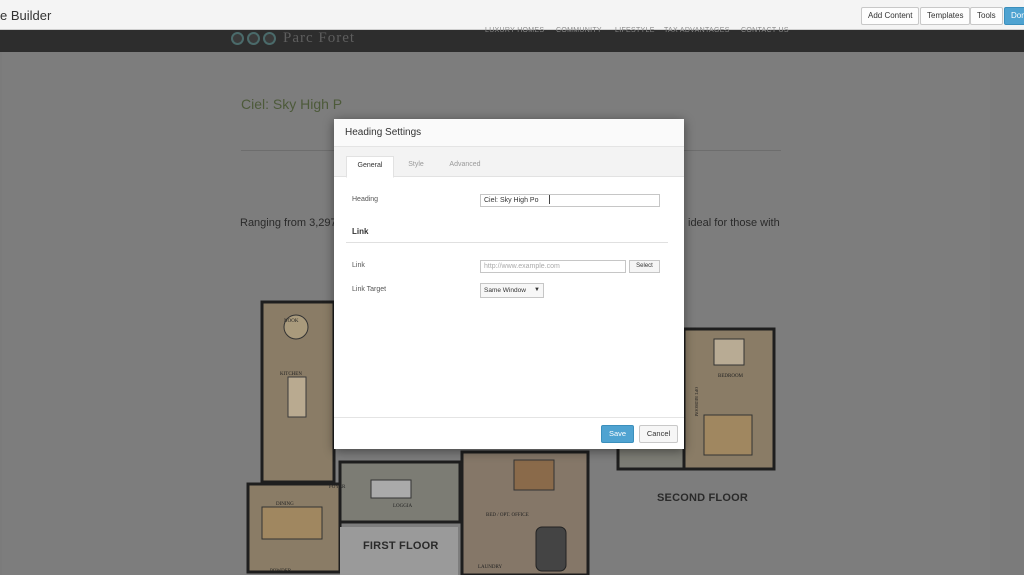 The image size is (1024, 575). What do you see at coordinates (403, 506) in the screenshot?
I see `room-label-loggia: LOGGIA` at bounding box center [403, 506].